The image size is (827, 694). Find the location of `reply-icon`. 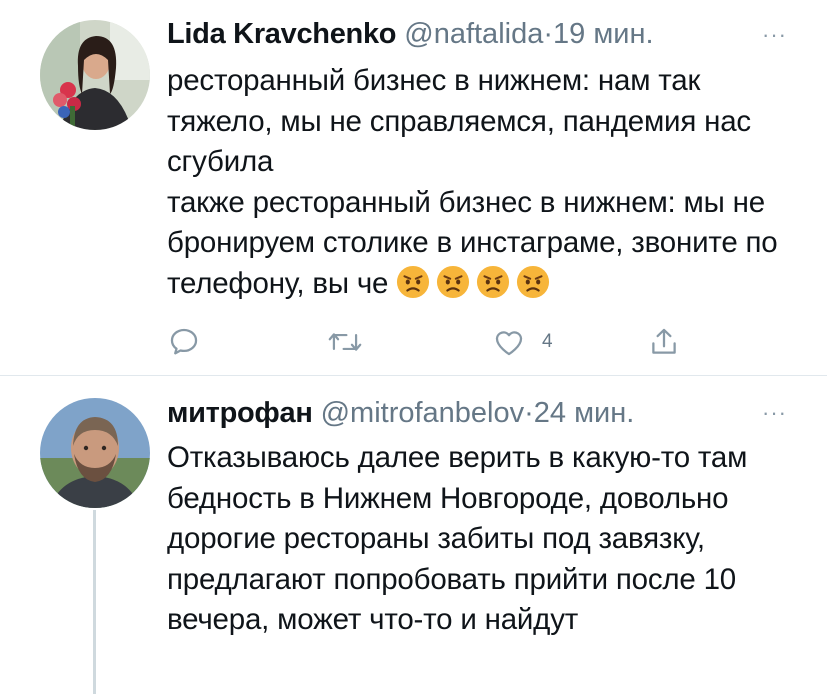

reply-icon is located at coordinates (184, 341).